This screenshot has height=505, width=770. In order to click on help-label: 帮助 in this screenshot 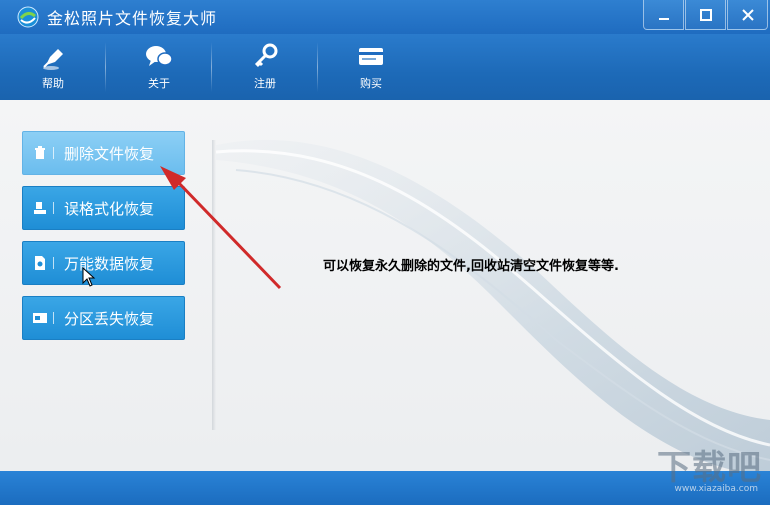, I will do `click(53, 83)`.